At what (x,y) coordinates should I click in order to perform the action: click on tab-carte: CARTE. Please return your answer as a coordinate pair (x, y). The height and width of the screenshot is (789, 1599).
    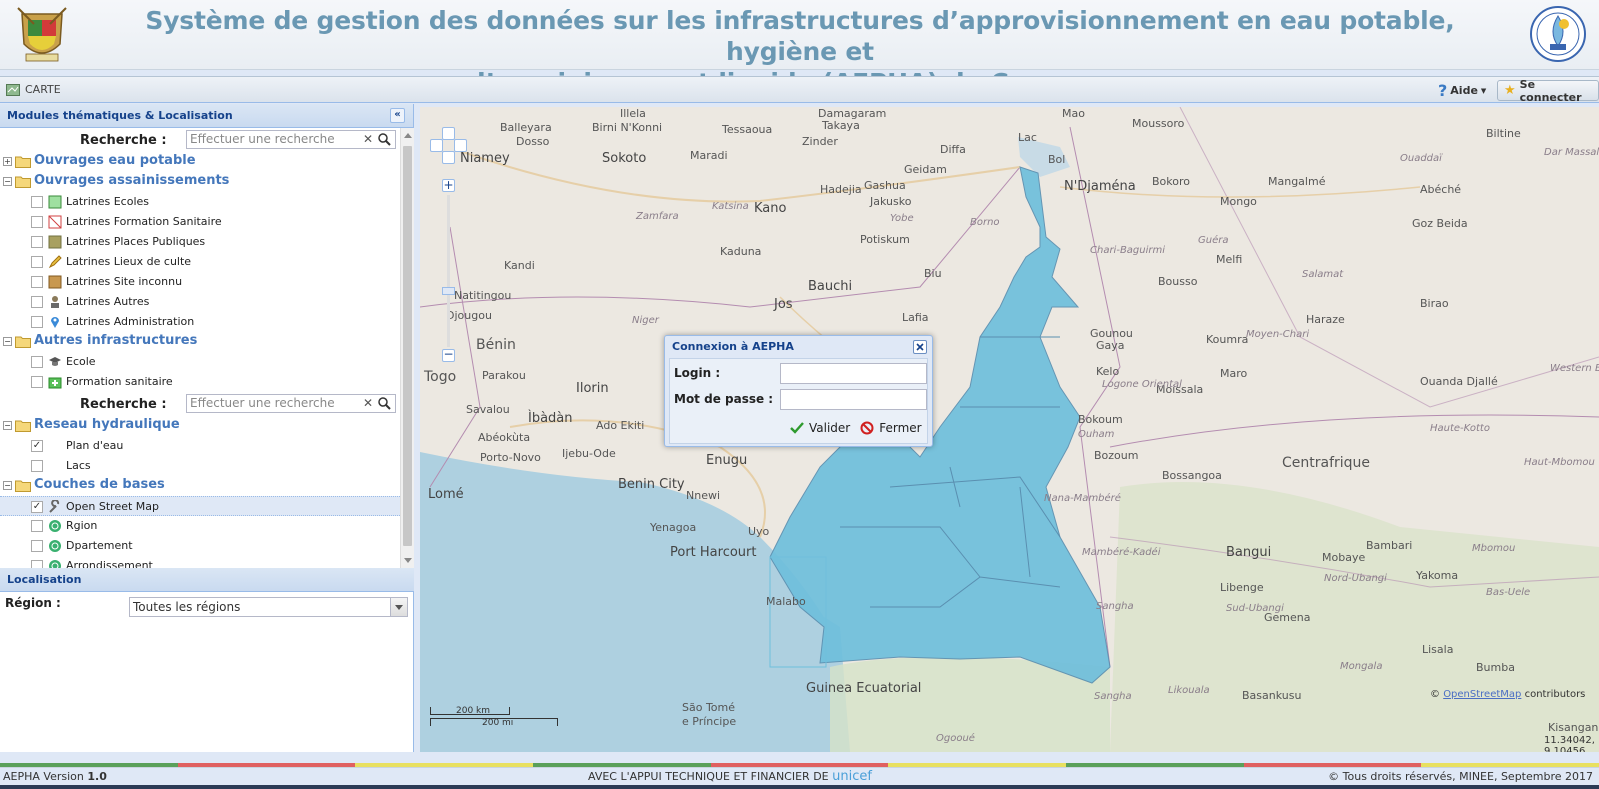
    Looking at the image, I should click on (33, 89).